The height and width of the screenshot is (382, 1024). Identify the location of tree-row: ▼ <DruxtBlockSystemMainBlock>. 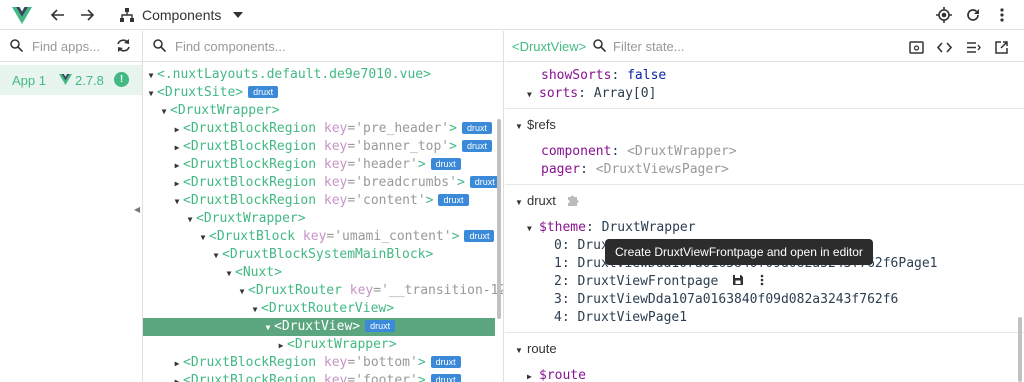
(319, 255).